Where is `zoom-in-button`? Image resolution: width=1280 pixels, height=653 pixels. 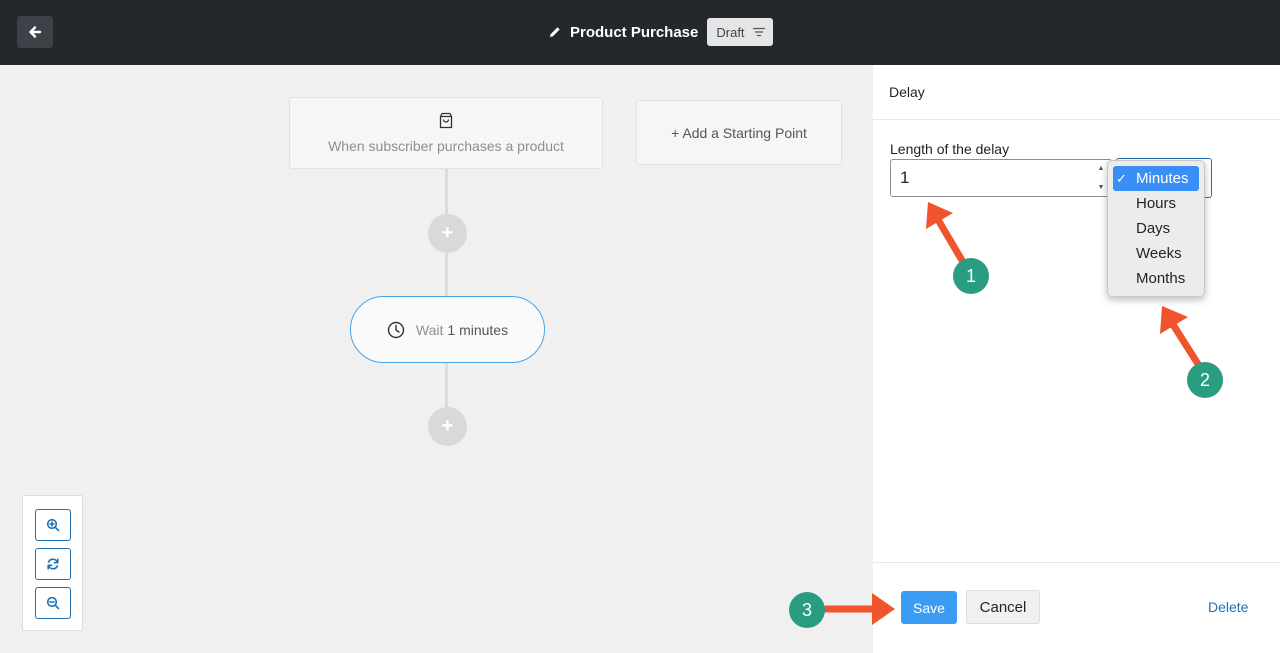 zoom-in-button is located at coordinates (53, 525).